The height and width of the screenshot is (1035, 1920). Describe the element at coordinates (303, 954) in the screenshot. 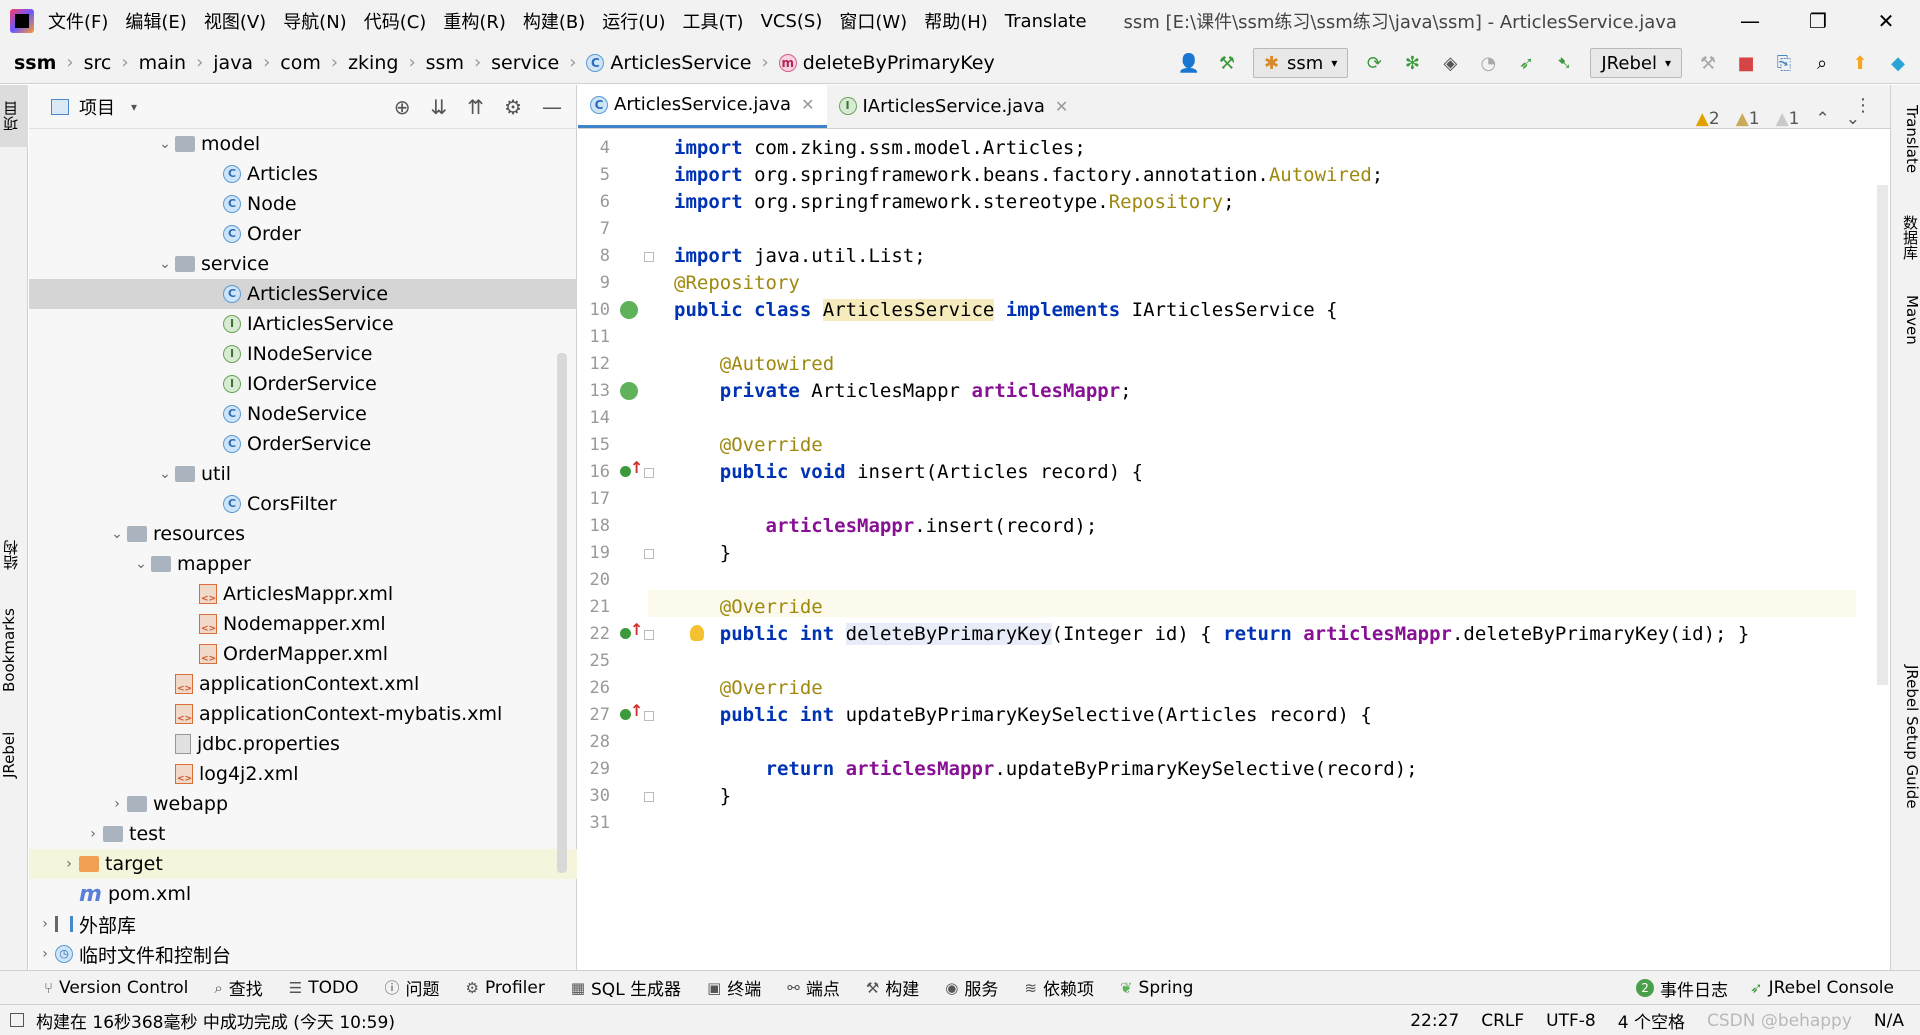

I see `tree-item: › ◷ 临时文件和控制台` at that location.